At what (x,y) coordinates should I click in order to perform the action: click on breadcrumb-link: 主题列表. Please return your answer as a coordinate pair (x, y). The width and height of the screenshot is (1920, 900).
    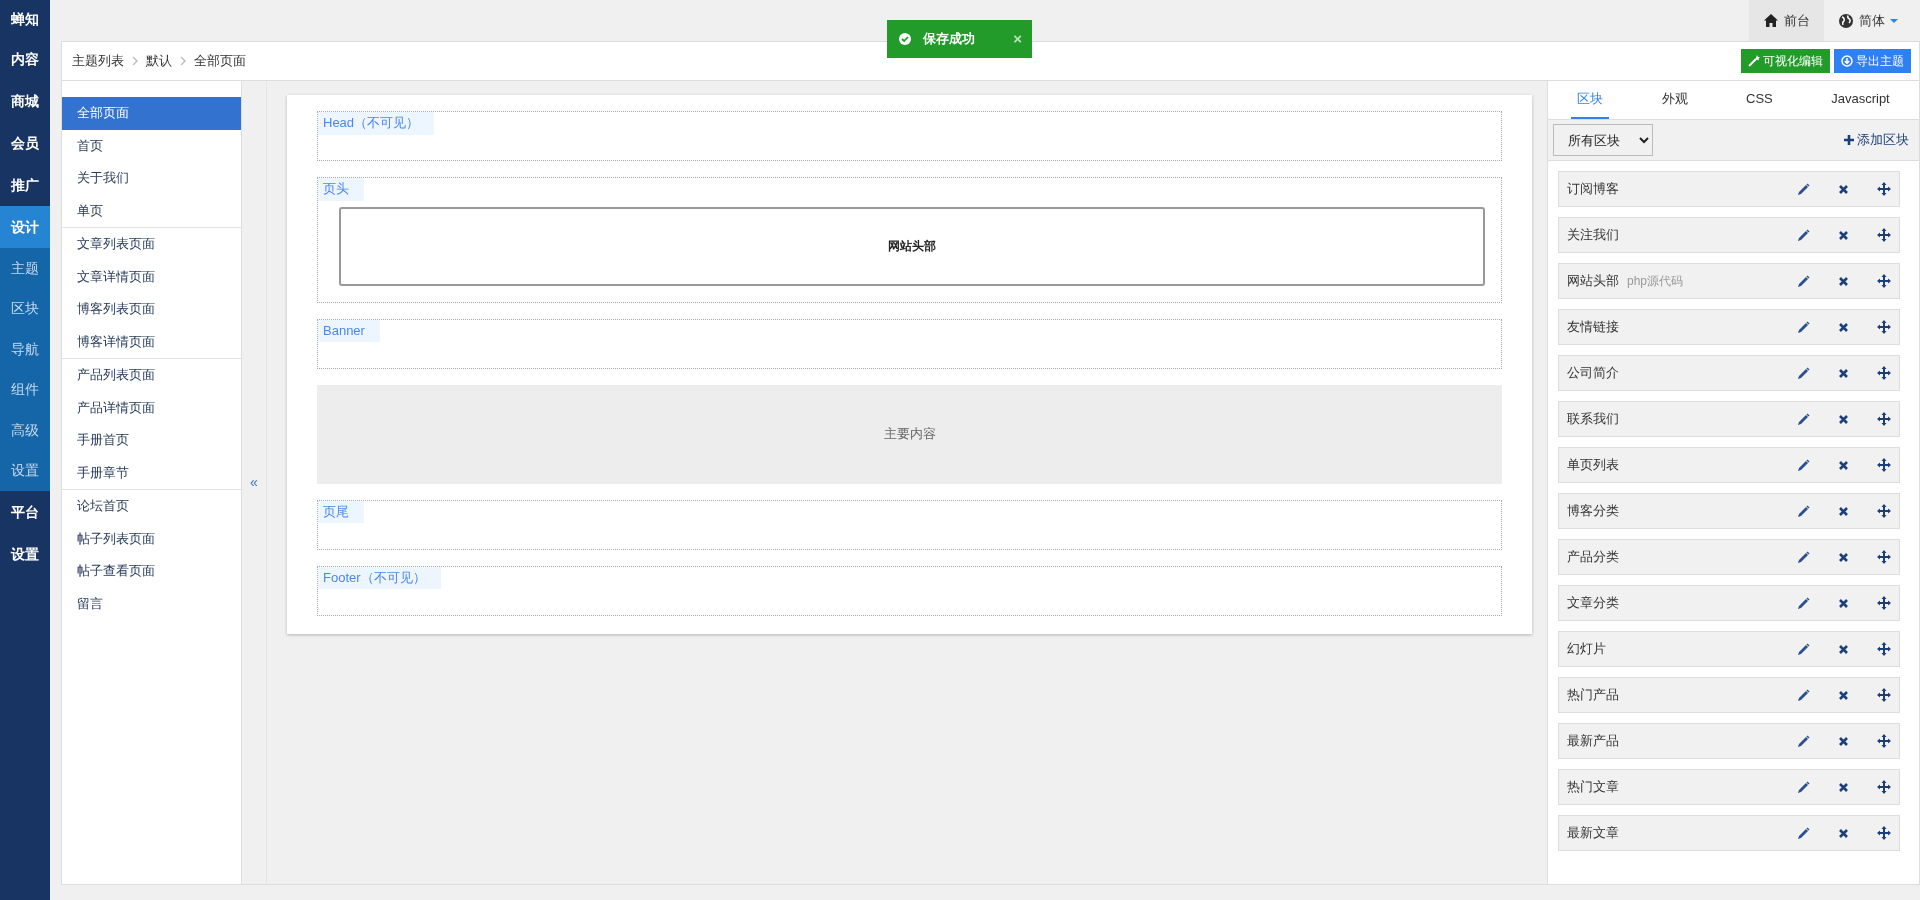
    Looking at the image, I should click on (98, 61).